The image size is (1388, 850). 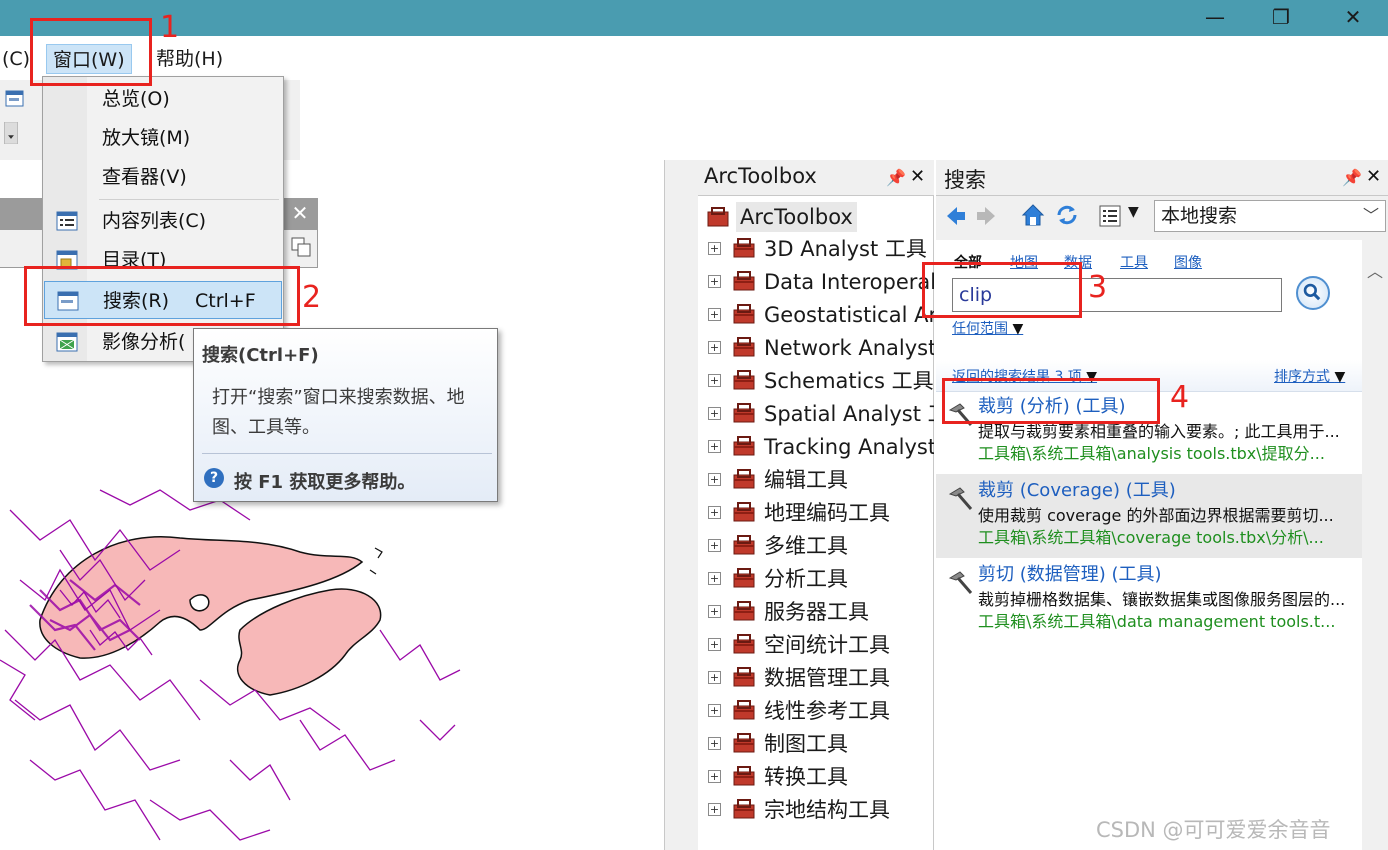 What do you see at coordinates (960, 582) in the screenshot?
I see `hammer-tool-icon` at bounding box center [960, 582].